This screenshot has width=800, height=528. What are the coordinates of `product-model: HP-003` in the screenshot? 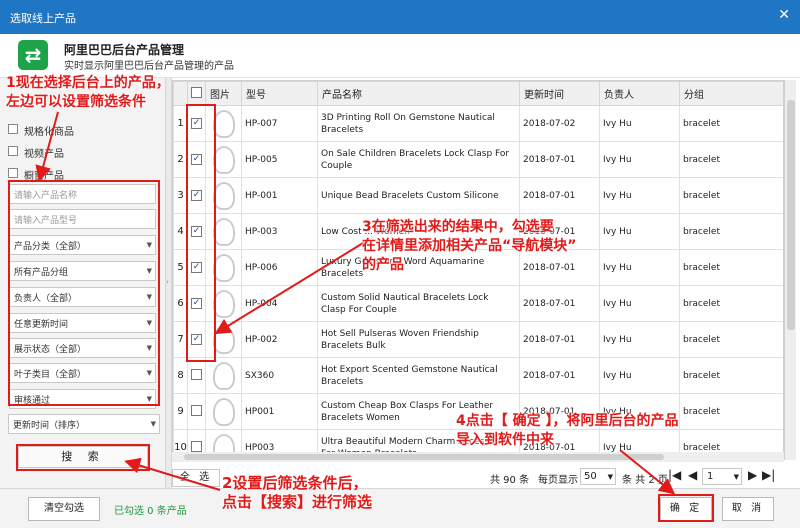 It's located at (279, 231).